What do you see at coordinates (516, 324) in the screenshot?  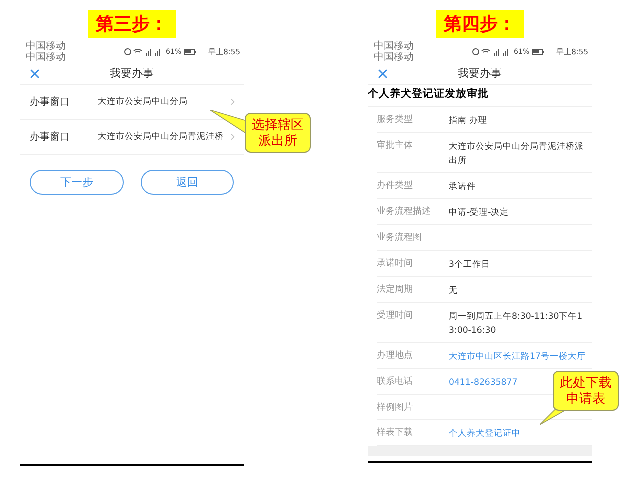 I see `field-value: 周一到周五上午8:30-11:30下午13:00-16:30` at bounding box center [516, 324].